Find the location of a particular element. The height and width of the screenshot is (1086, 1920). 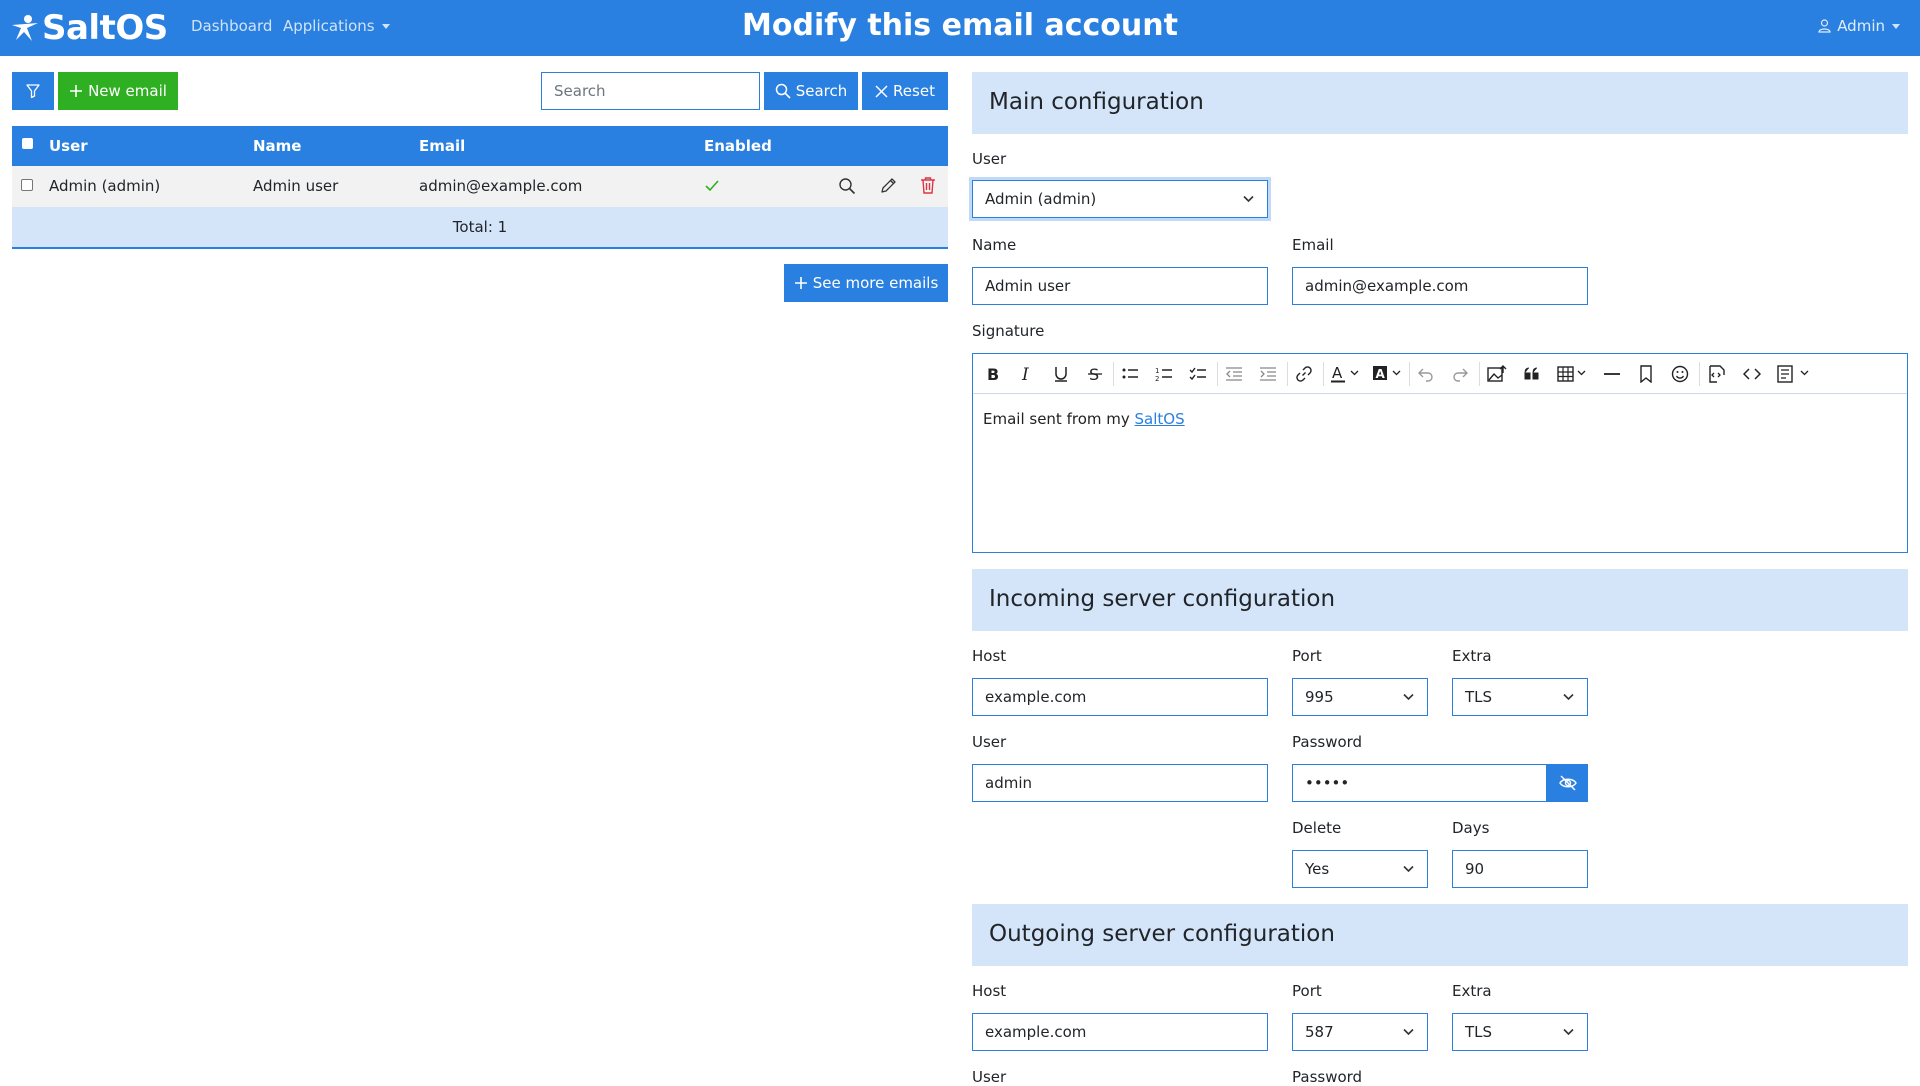

reset-button: Reset is located at coordinates (905, 91).